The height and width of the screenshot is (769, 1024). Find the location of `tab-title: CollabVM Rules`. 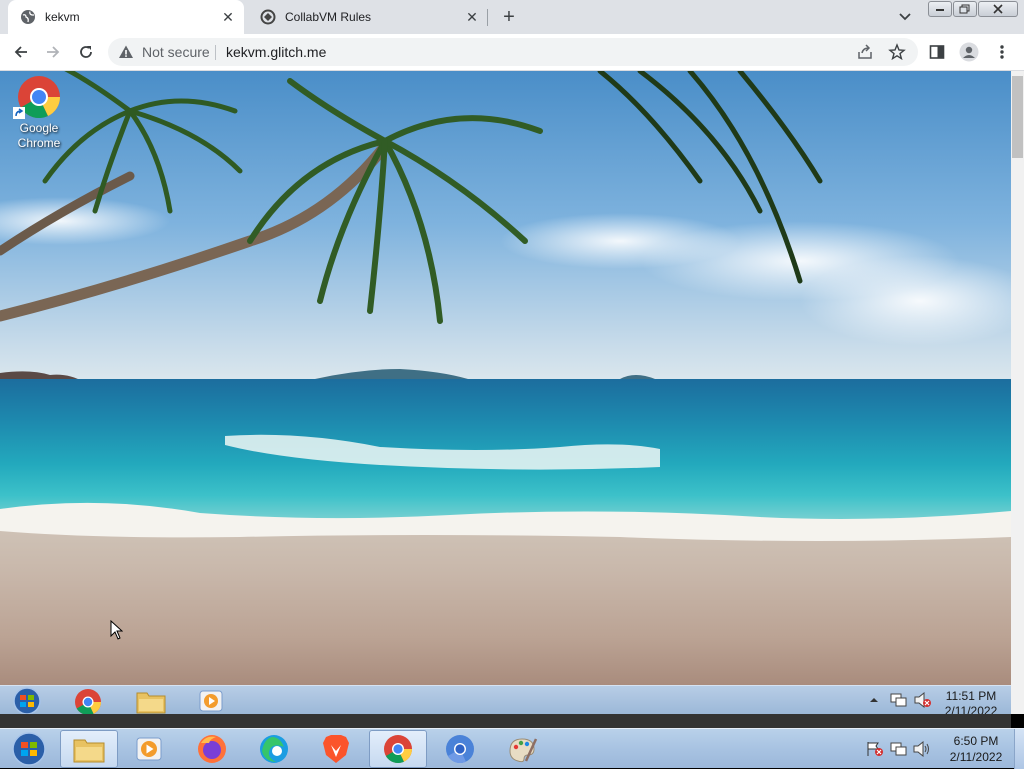

tab-title: CollabVM Rules is located at coordinates (328, 17).